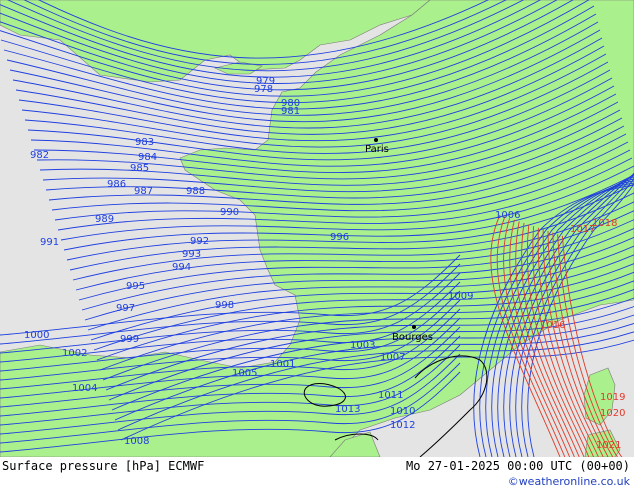 The image size is (634, 490). Describe the element at coordinates (147, 157) in the screenshot. I see `isobar-label: 984` at that location.